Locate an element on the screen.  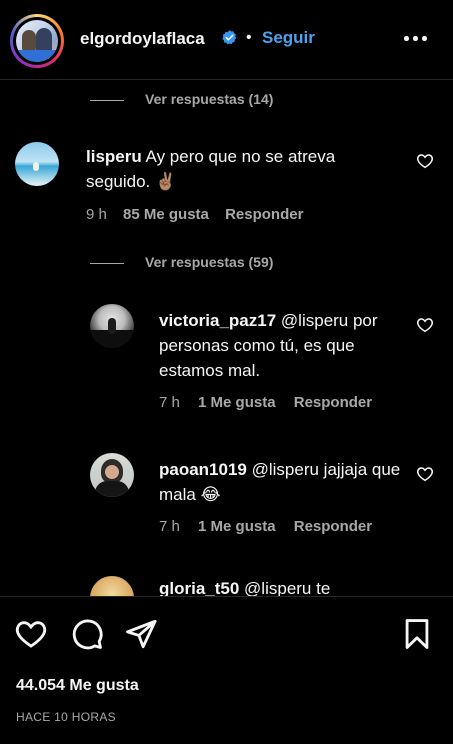
post-header: elgordoylaflaca • Seguir is located at coordinates (226, 40).